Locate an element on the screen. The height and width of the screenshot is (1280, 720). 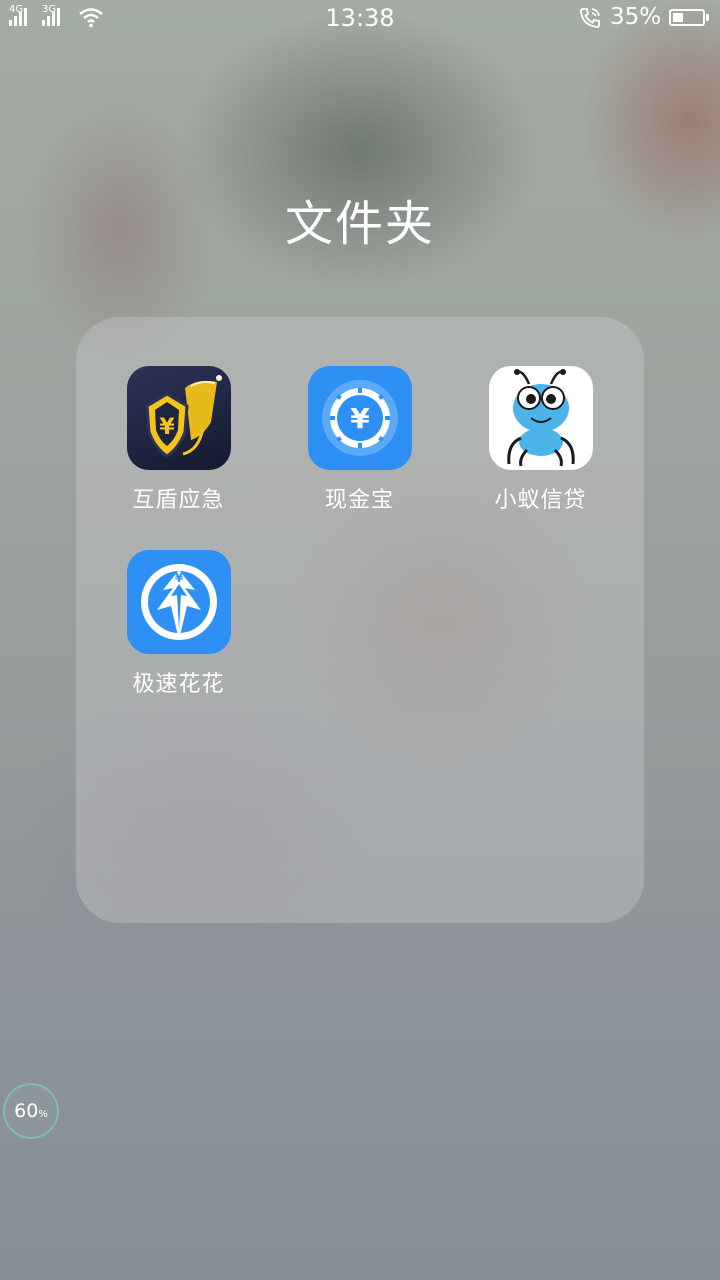
app-label: 现金宝 is located at coordinates (359, 500).